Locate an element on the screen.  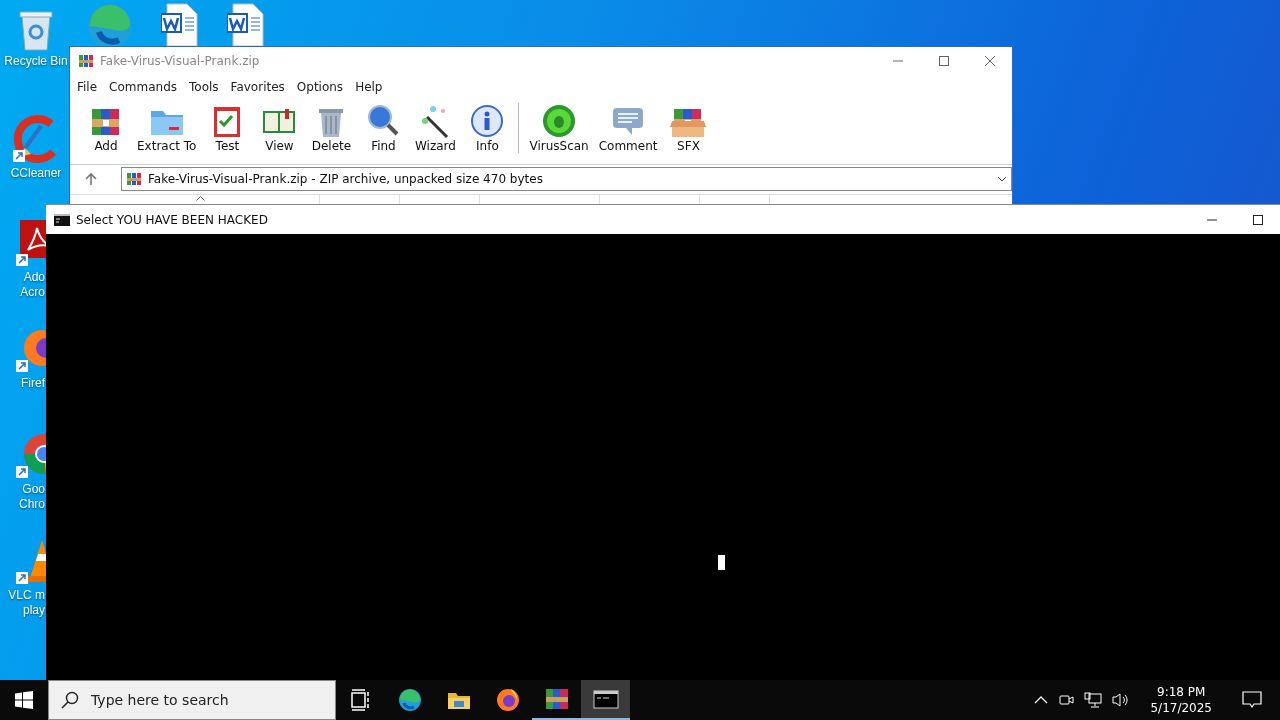
menu-item: File is located at coordinates (87, 87).